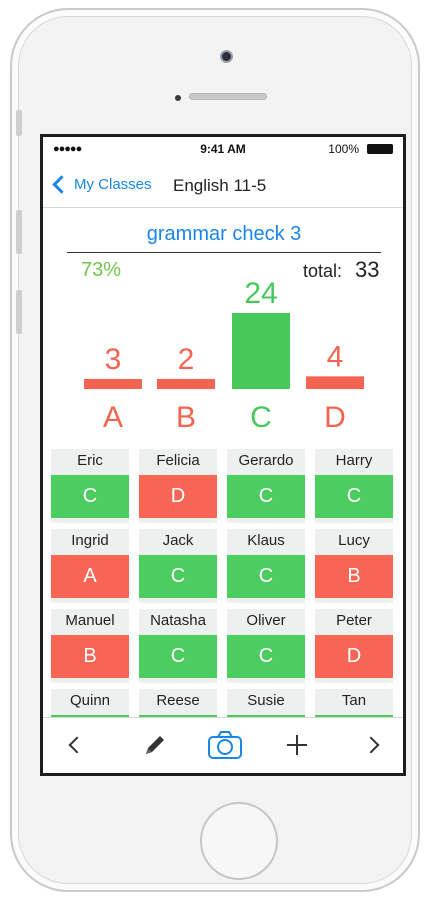  What do you see at coordinates (261, 351) in the screenshot?
I see `bar-c` at bounding box center [261, 351].